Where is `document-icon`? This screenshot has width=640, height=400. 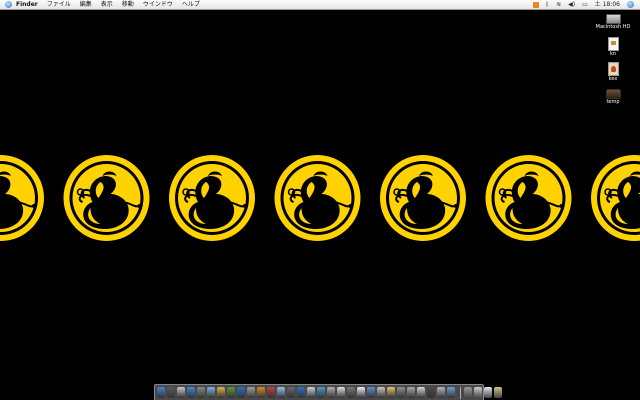
document-icon is located at coordinates (613, 44).